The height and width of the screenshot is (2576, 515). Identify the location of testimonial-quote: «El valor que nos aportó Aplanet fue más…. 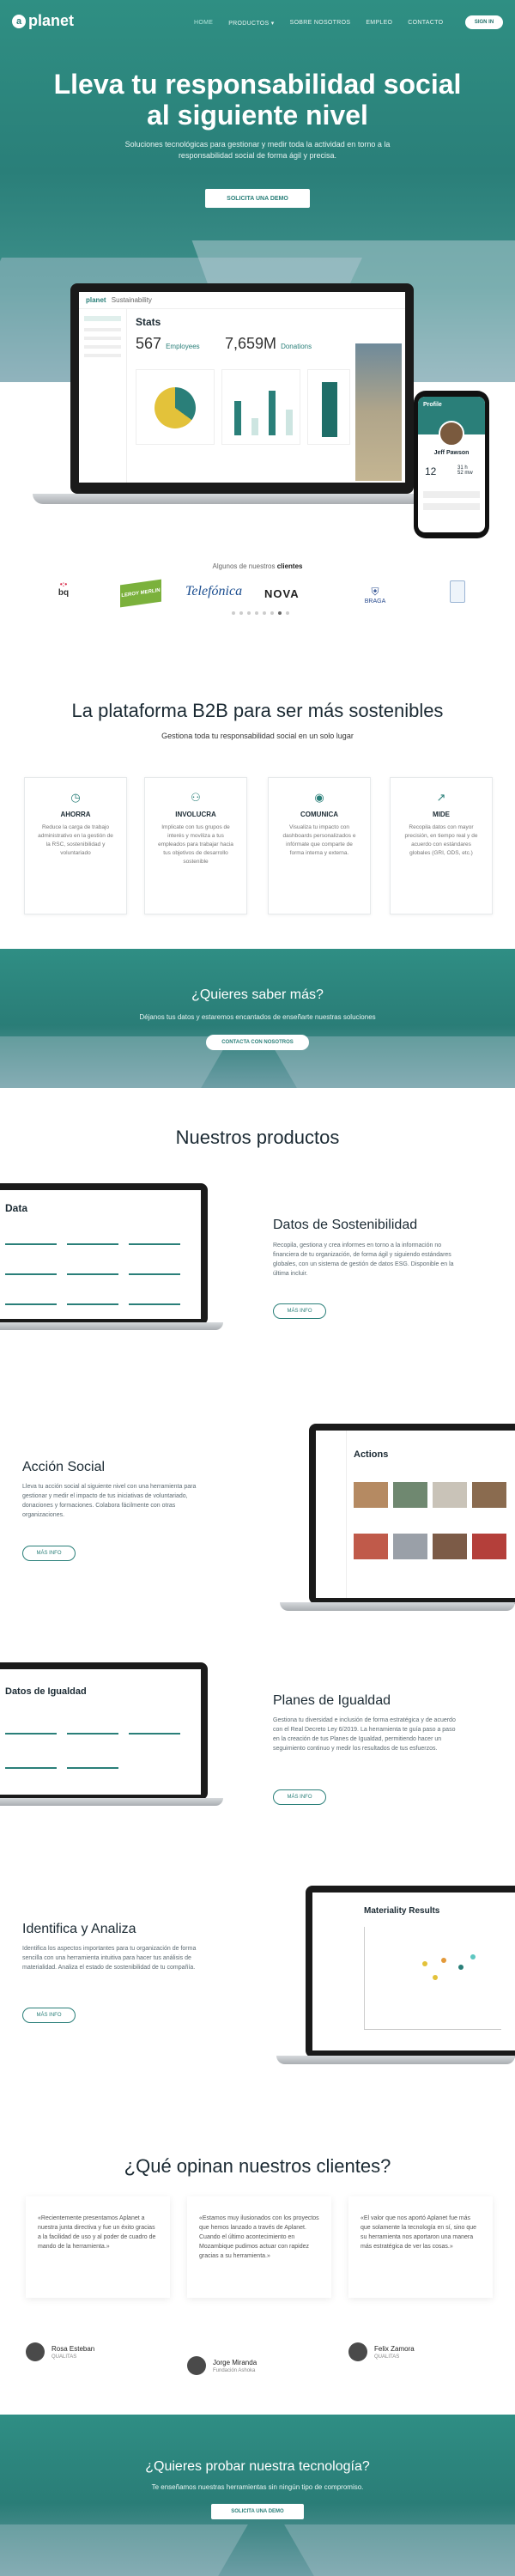
(418, 2232).